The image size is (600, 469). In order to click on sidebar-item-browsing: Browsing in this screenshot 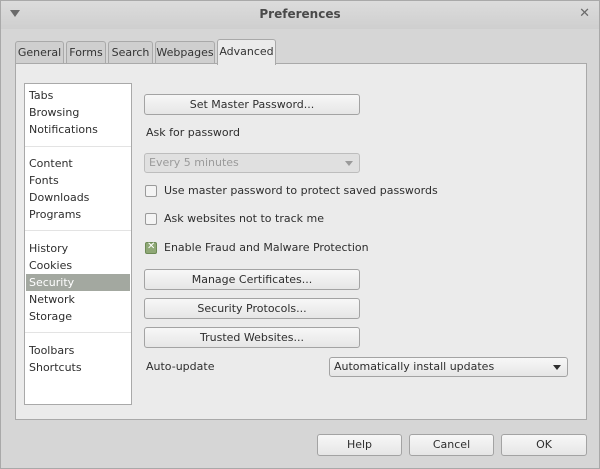, I will do `click(78, 112)`.